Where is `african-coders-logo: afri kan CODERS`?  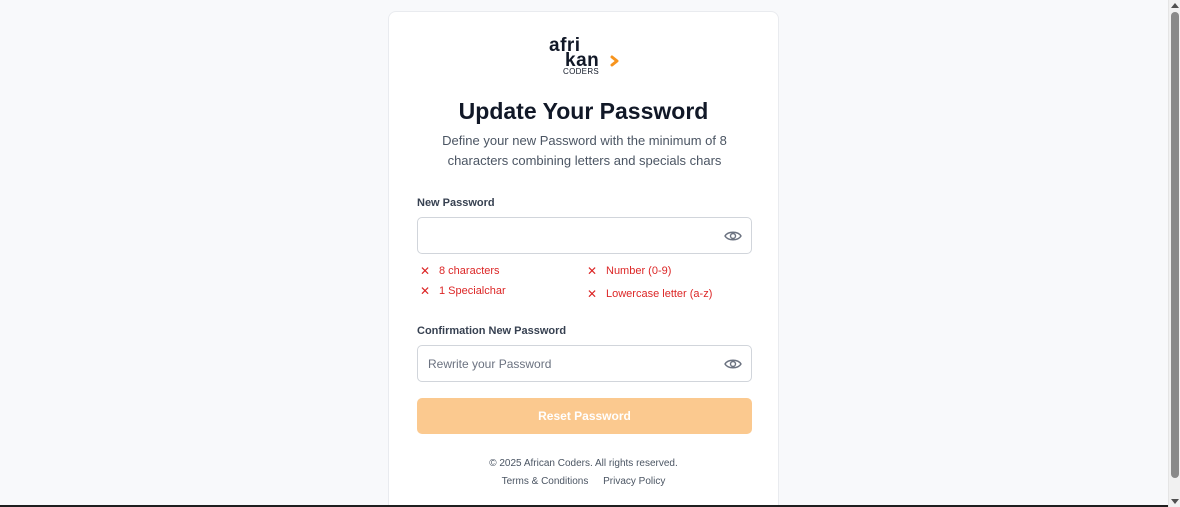 african-coders-logo: afri kan CODERS is located at coordinates (585, 56).